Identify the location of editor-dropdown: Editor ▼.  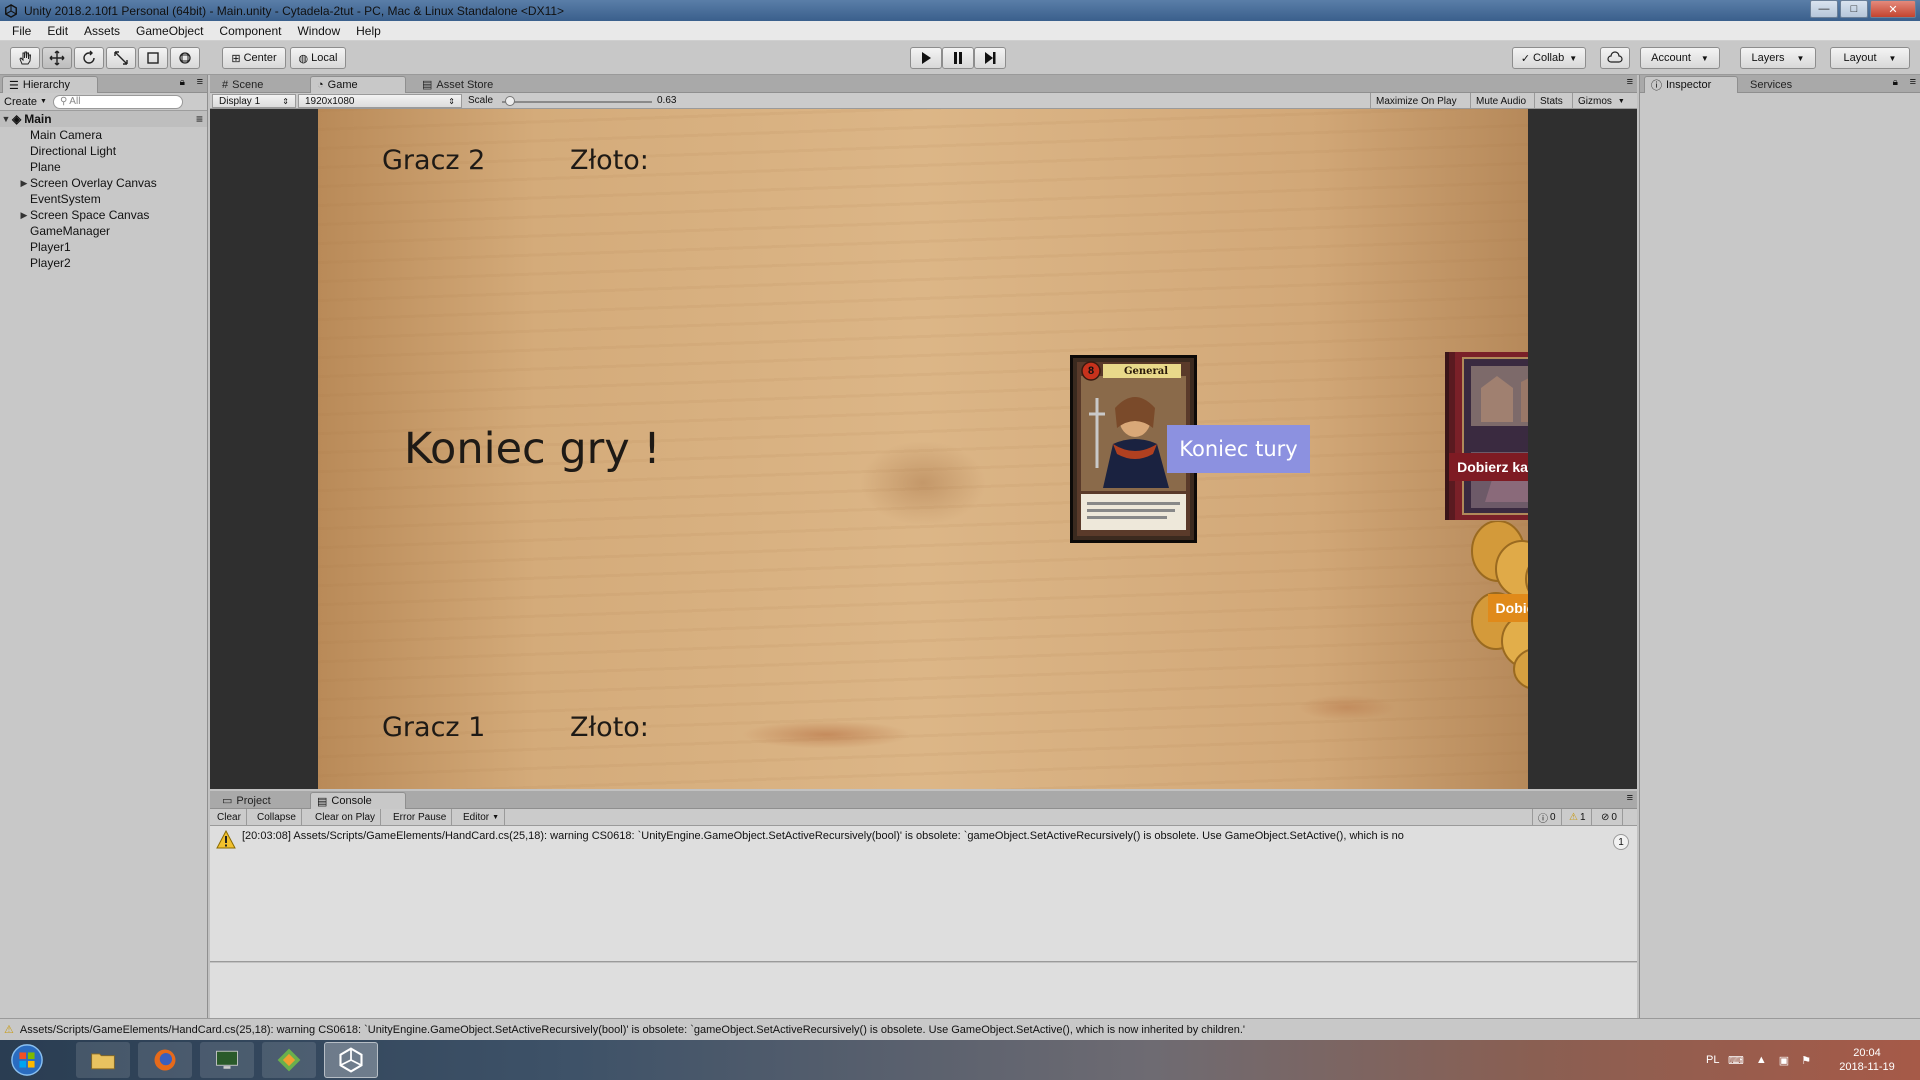
(482, 817).